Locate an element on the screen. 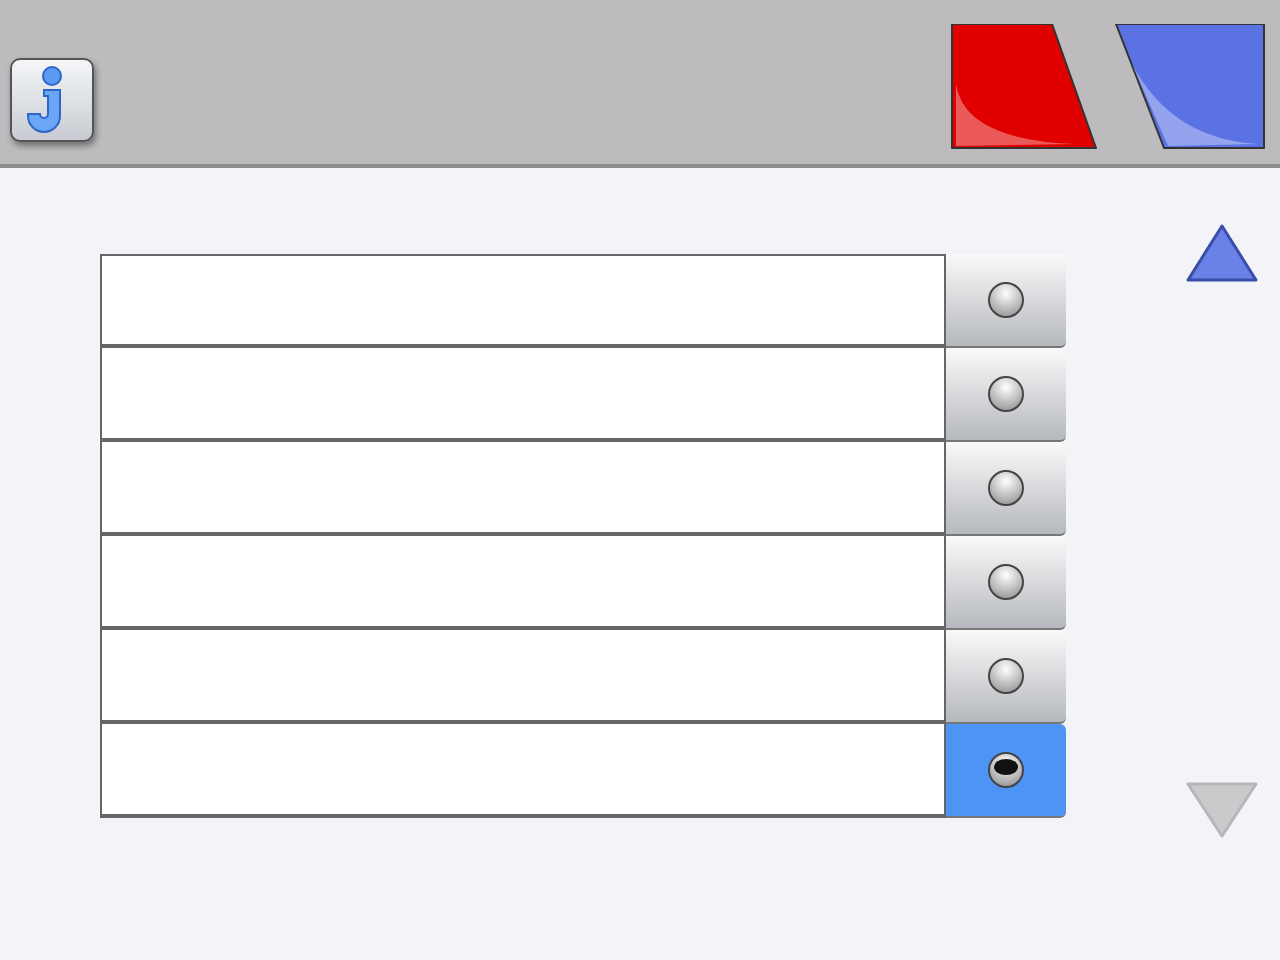 This screenshot has height=960, width=1280. scroll-up-button is located at coordinates (1222, 254).